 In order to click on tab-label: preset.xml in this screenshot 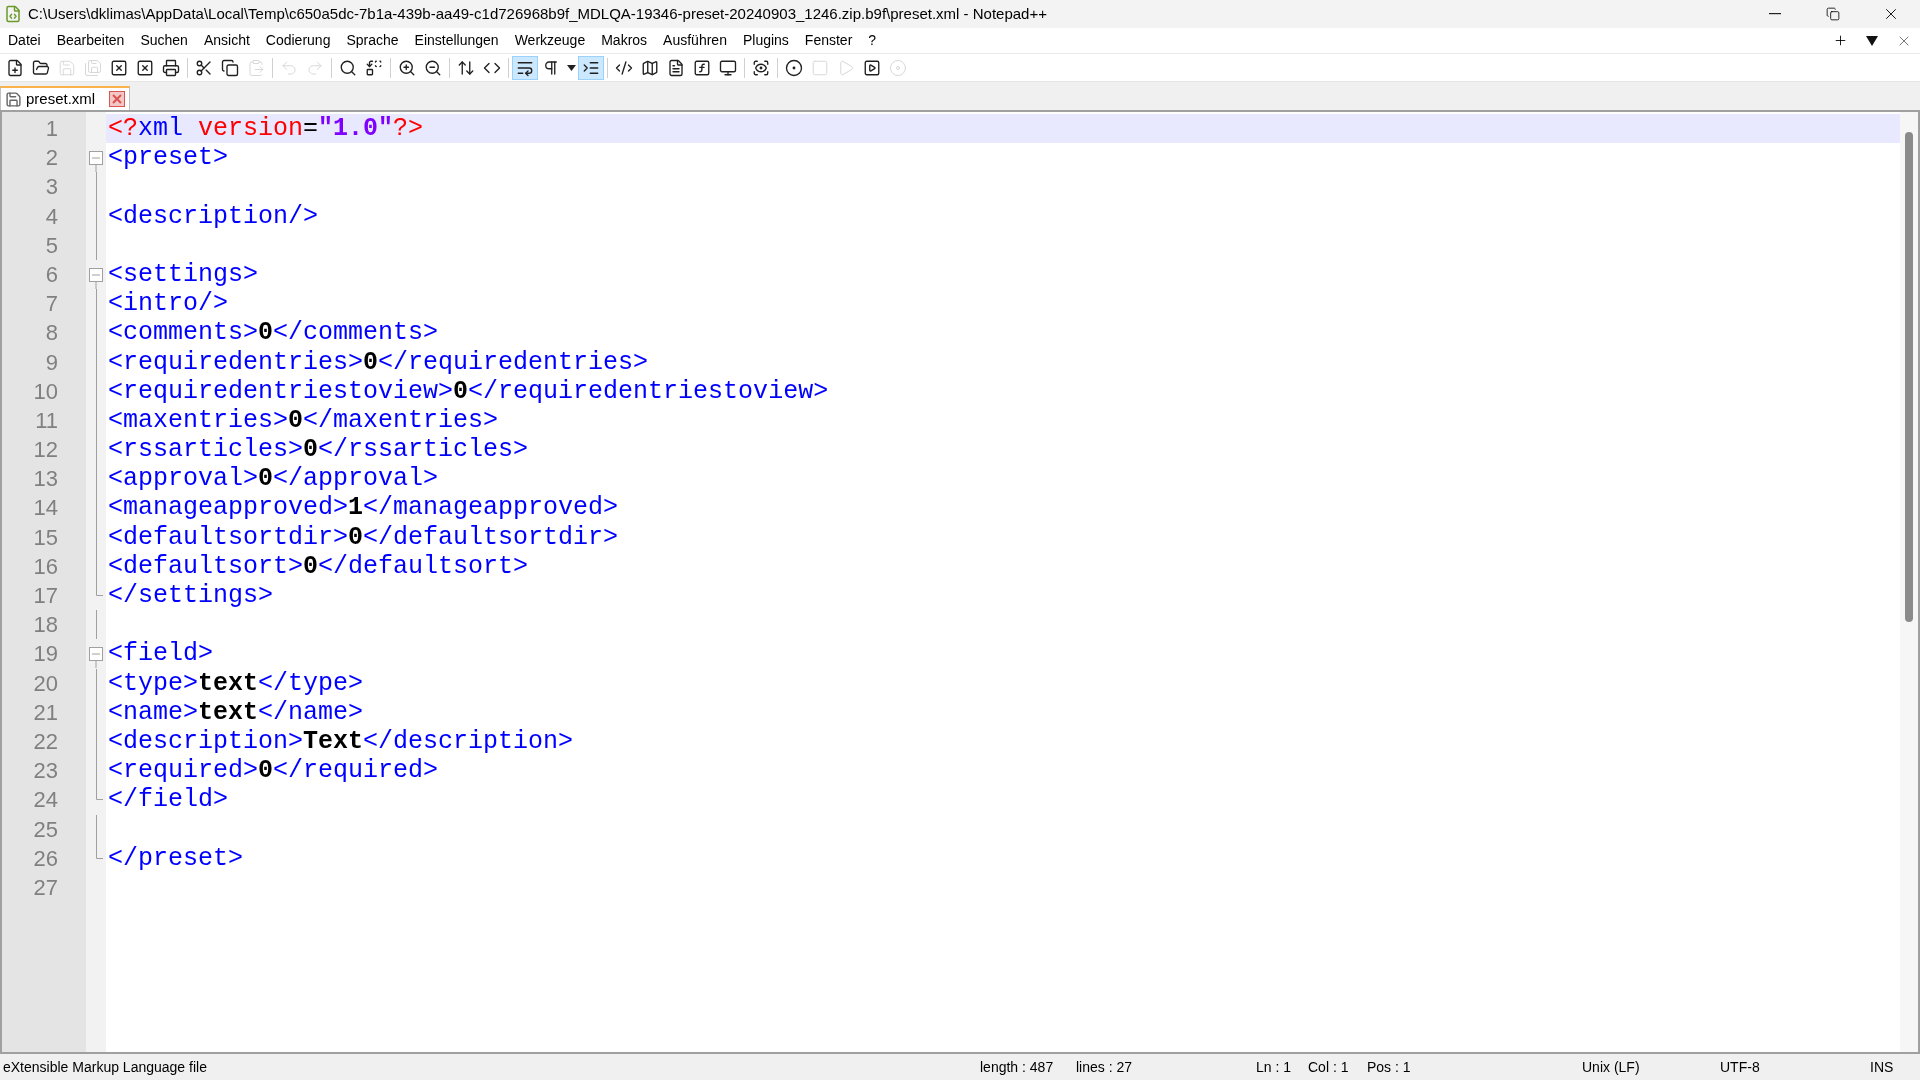, I will do `click(61, 98)`.